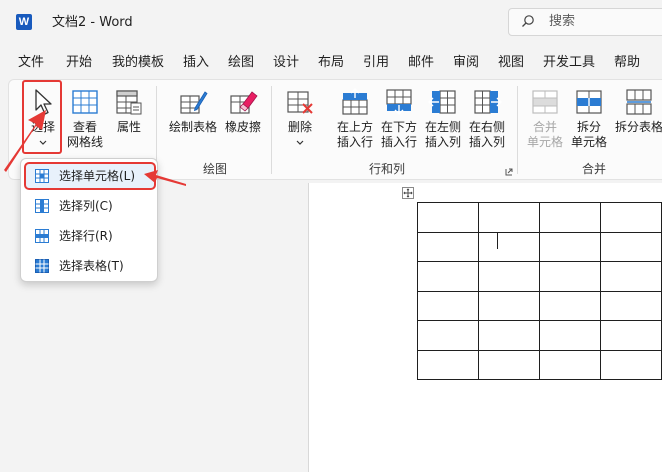 The image size is (662, 472). I want to click on menu-review: 审阅, so click(466, 63).